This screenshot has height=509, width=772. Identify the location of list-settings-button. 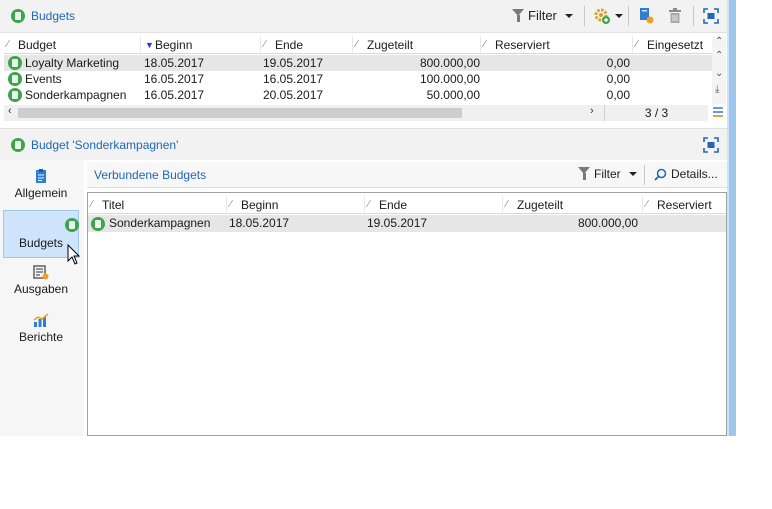
(719, 113).